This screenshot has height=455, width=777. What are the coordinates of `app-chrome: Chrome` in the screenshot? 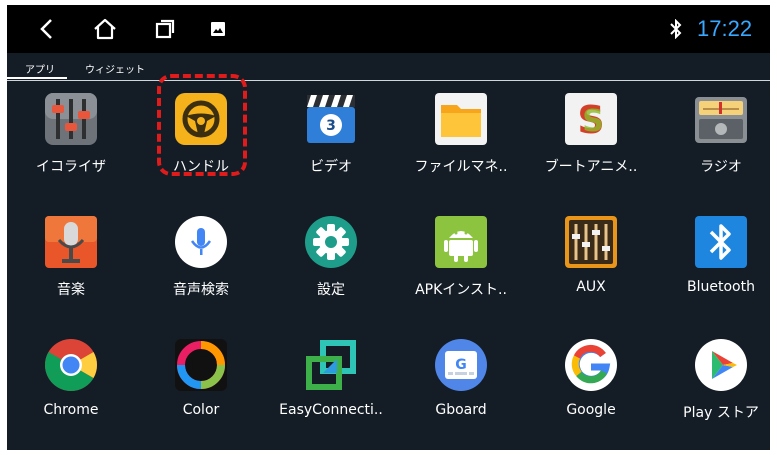 It's located at (71, 387).